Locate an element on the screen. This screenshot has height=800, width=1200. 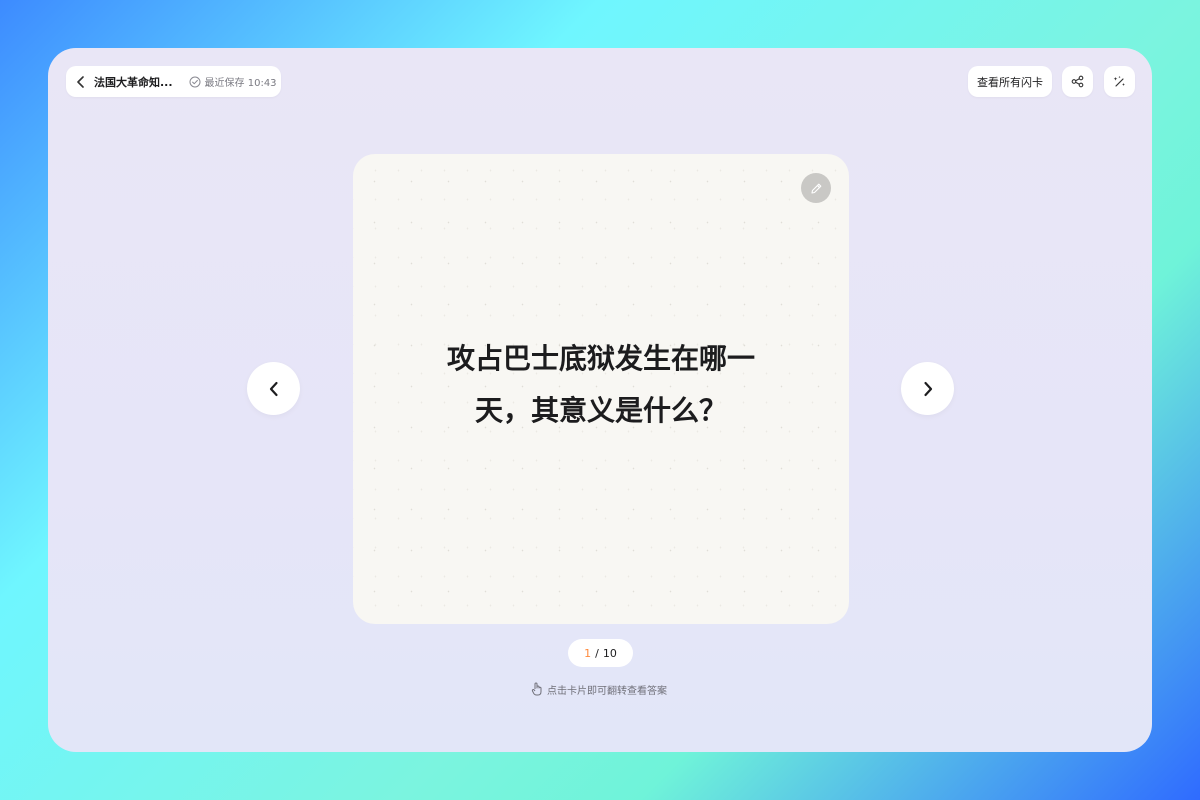
chevron-right-icon is located at coordinates (927, 388).